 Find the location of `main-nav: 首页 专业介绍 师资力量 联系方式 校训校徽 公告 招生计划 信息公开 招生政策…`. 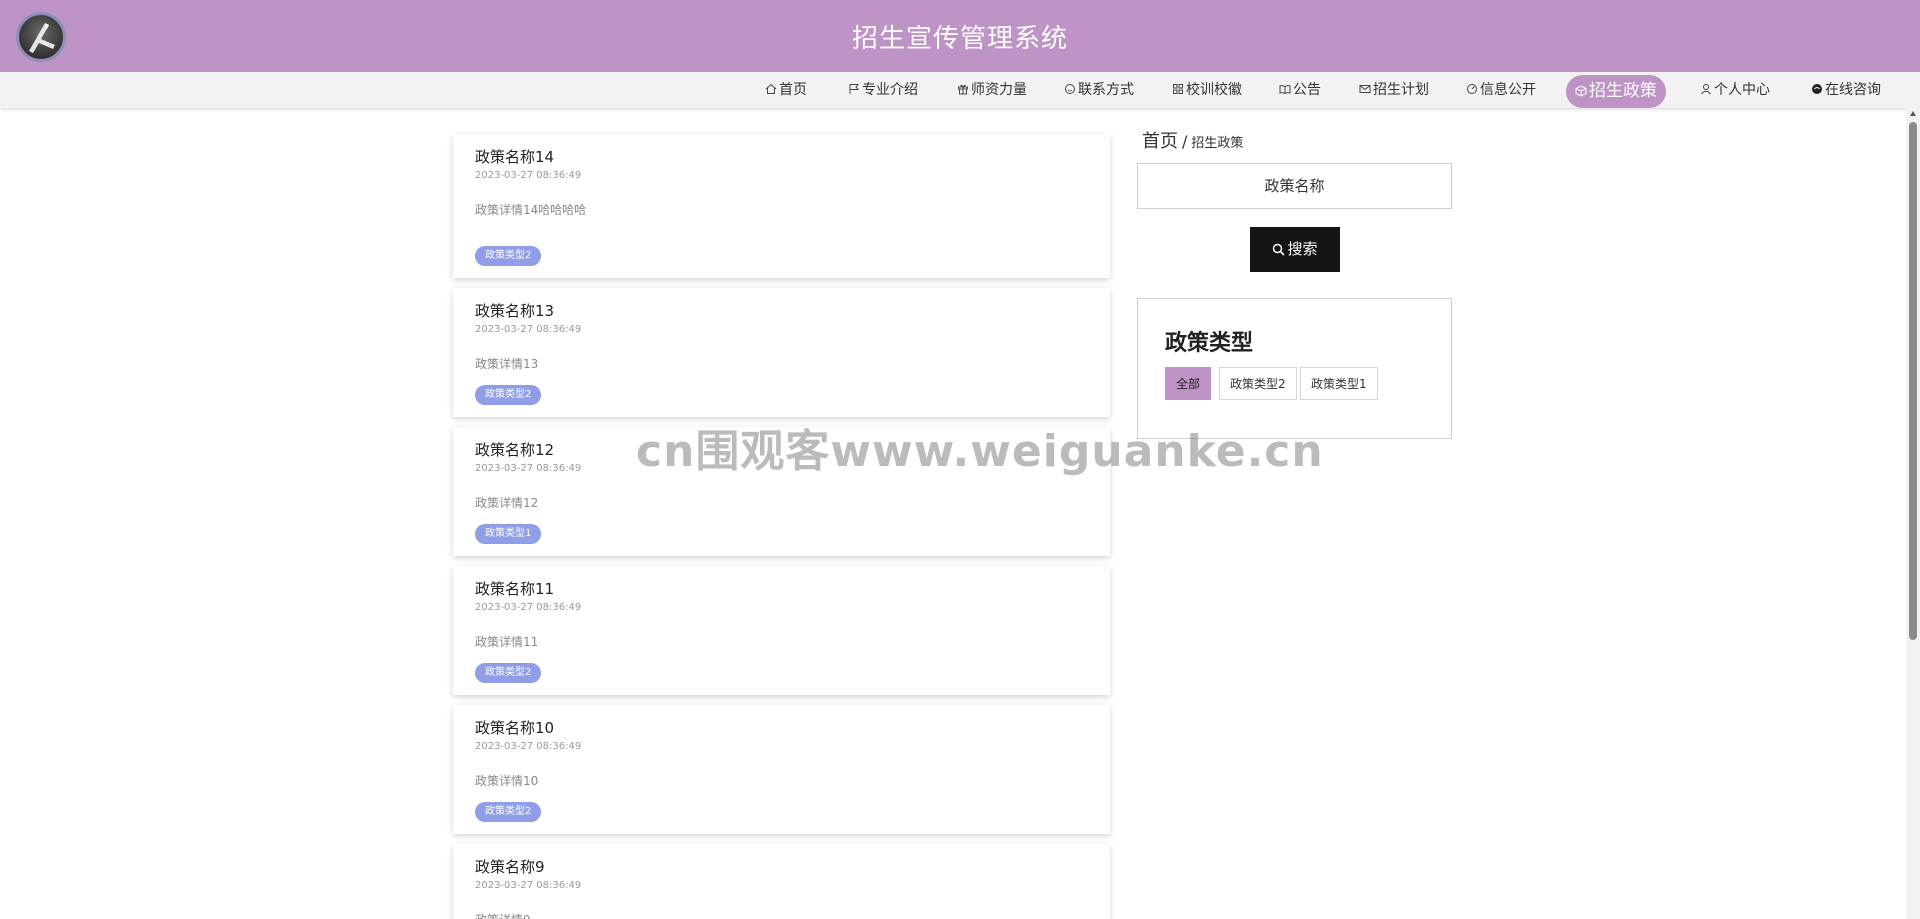

main-nav: 首页 专业介绍 师资力量 联系方式 校训校徽 公告 招生计划 信息公开 招生政策… is located at coordinates (960, 90).